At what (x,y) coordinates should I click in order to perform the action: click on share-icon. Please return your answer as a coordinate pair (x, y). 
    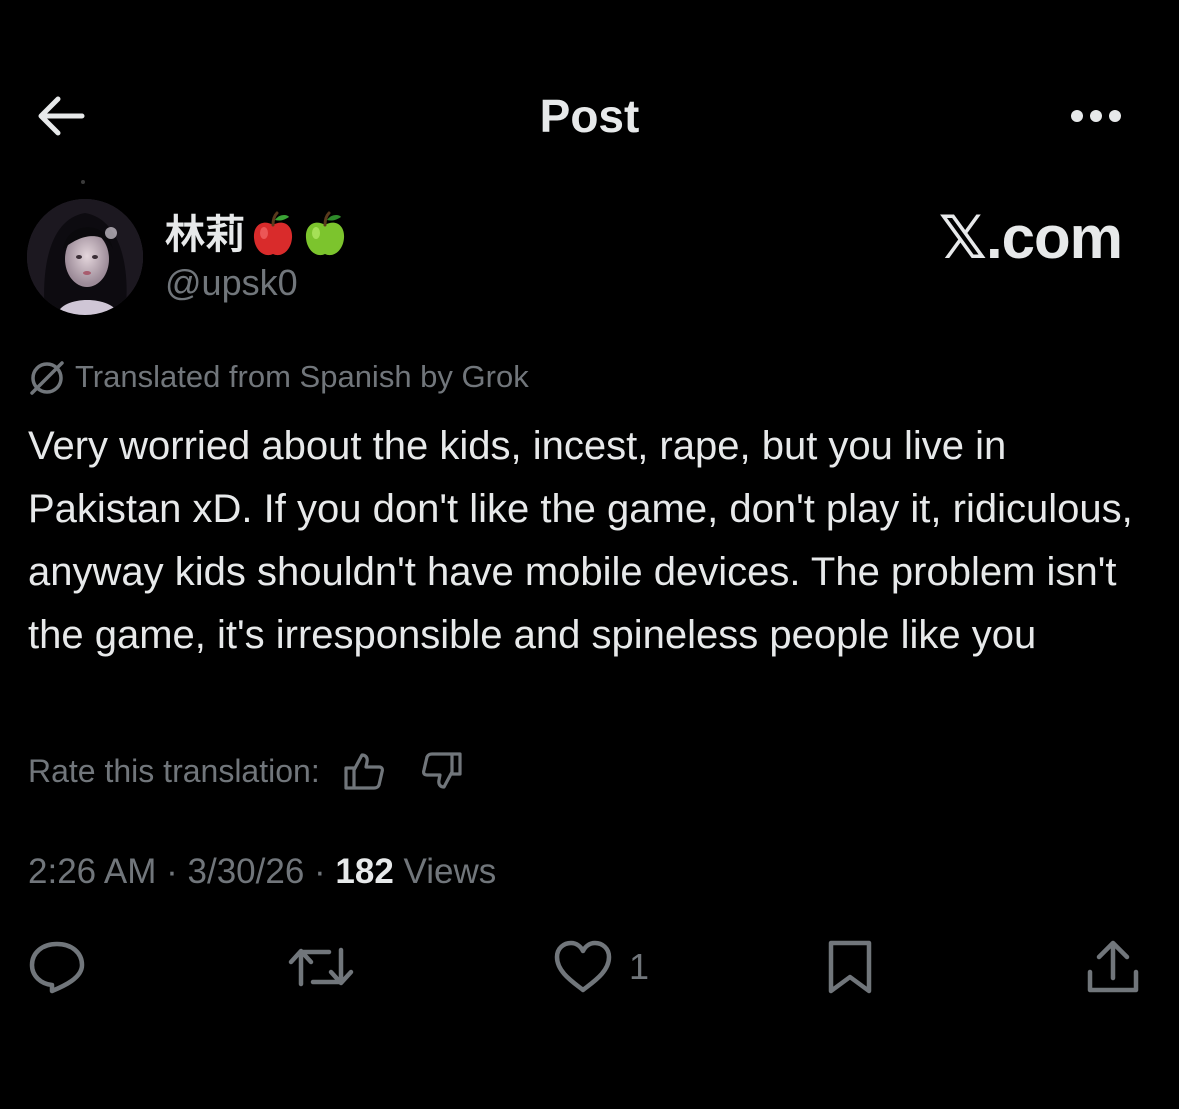
    Looking at the image, I should click on (1113, 967).